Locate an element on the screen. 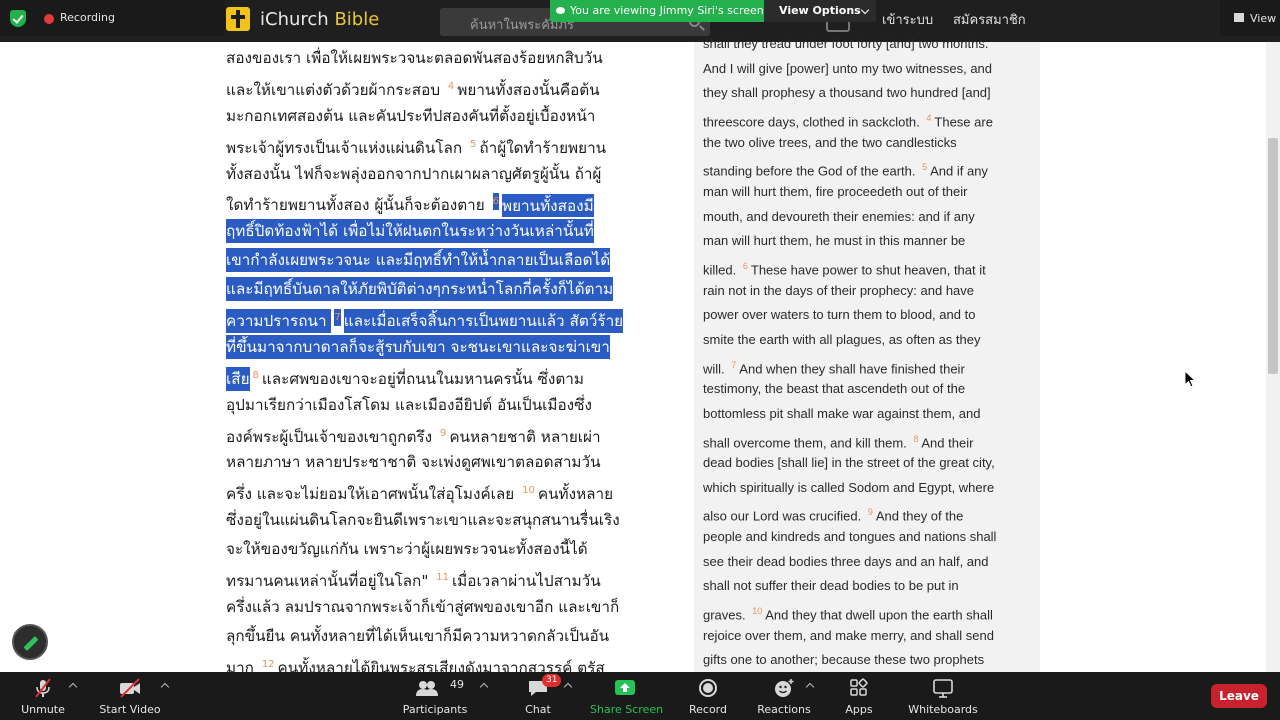 This screenshot has height=720, width=1280. verse-text: shall overcome them, and kill them. is located at coordinates (807, 442).